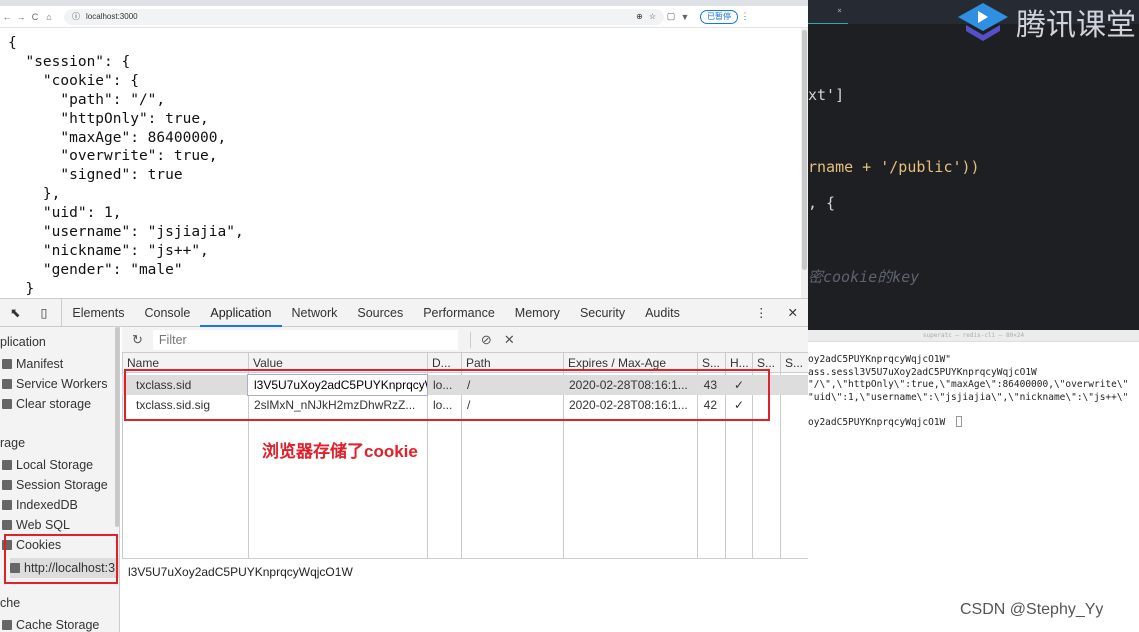 This screenshot has width=1139, height=632. I want to click on sidebar-item-clear-storage-label: Clear storage, so click(54, 404).